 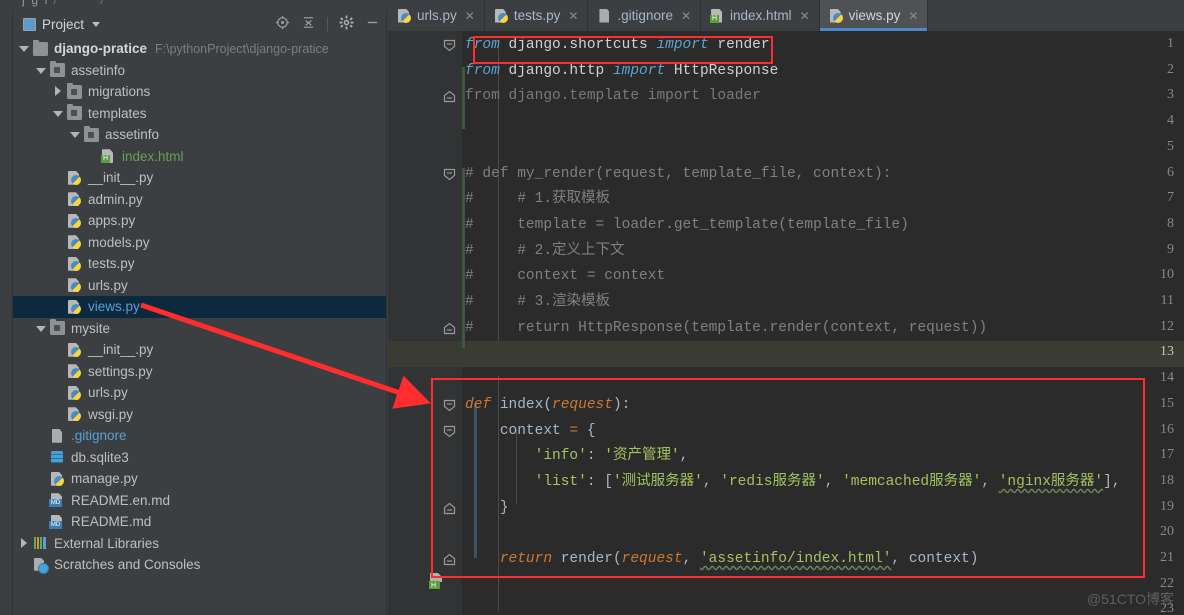 I want to click on tree-item-label: admin.py, so click(x=115, y=199).